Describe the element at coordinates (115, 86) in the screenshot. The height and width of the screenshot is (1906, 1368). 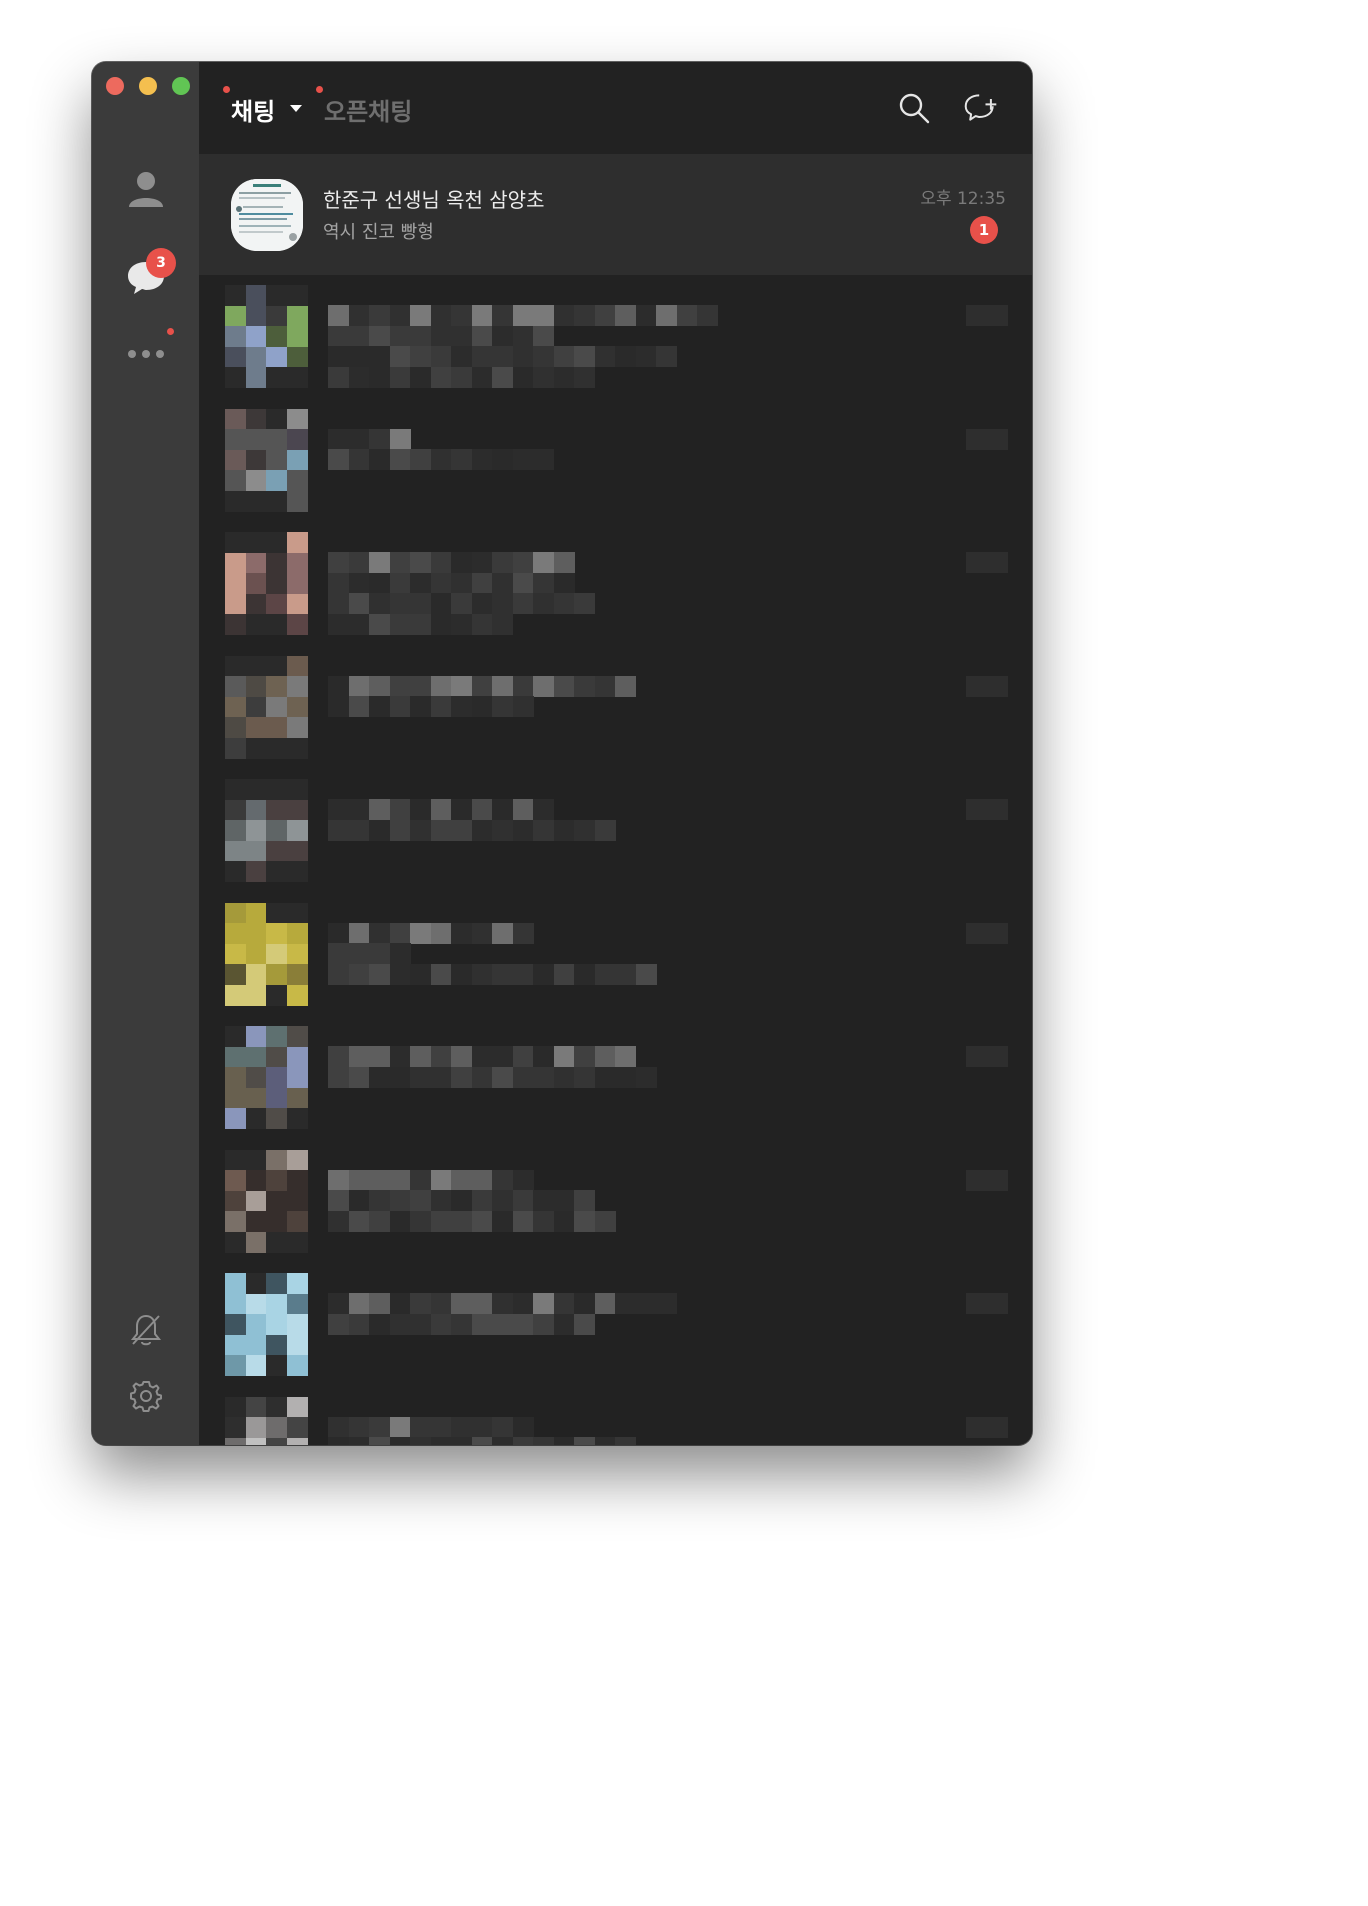
I see `close-window-button` at that location.